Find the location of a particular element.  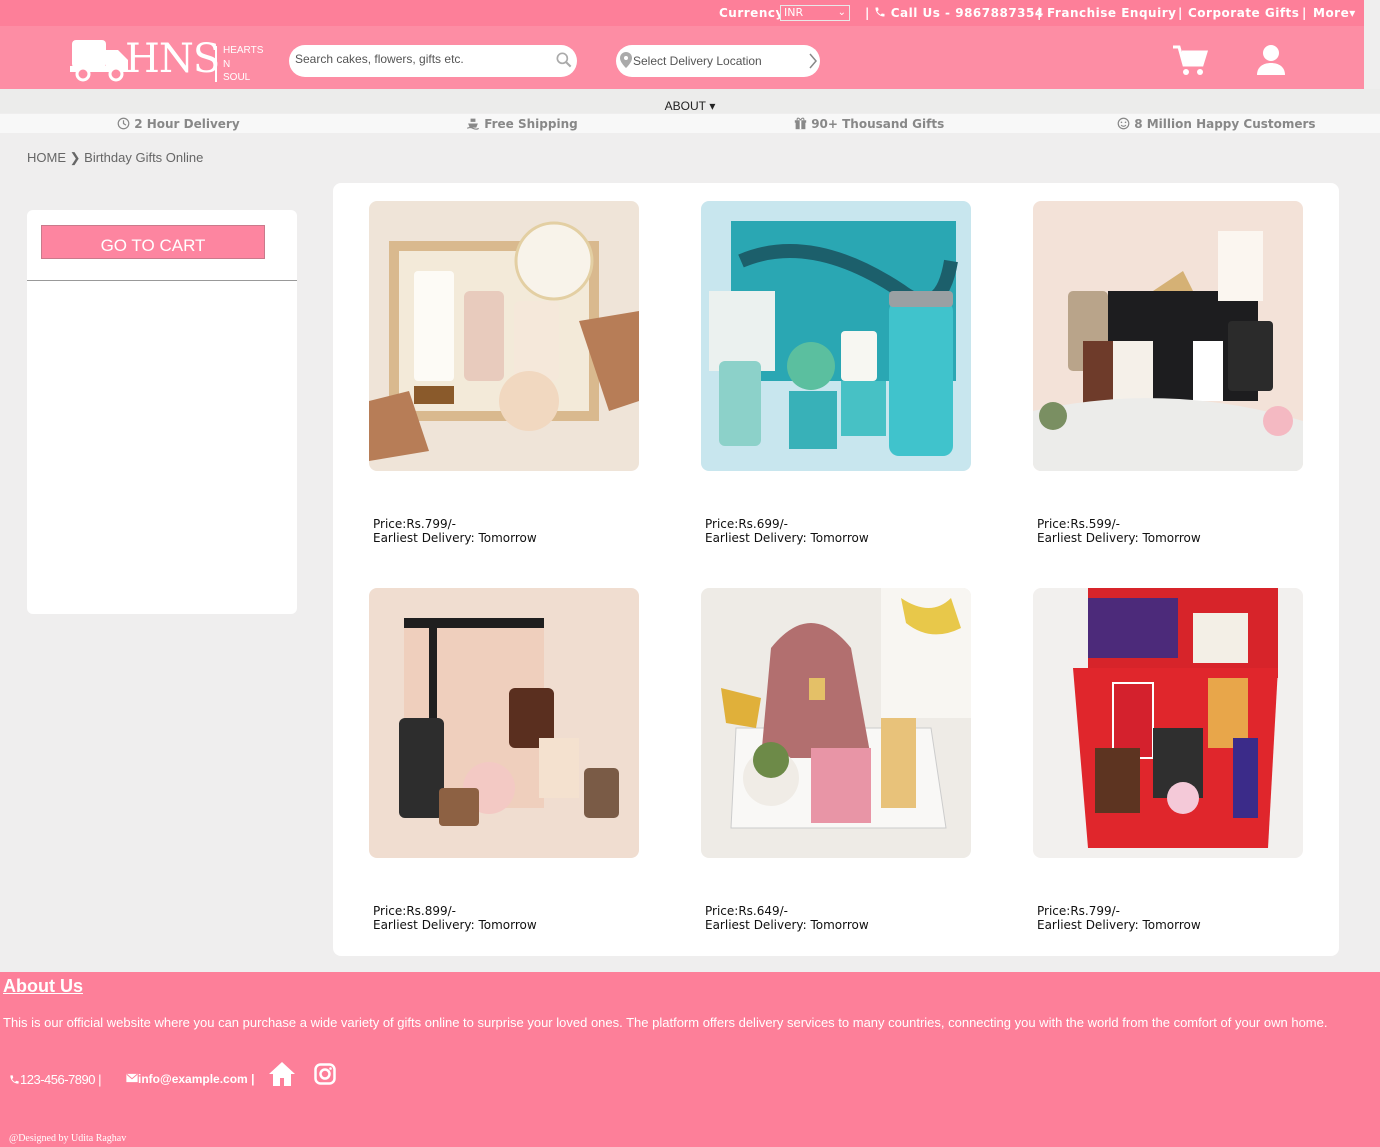

product-price: Price:Rs.599/- is located at coordinates (1078, 524).